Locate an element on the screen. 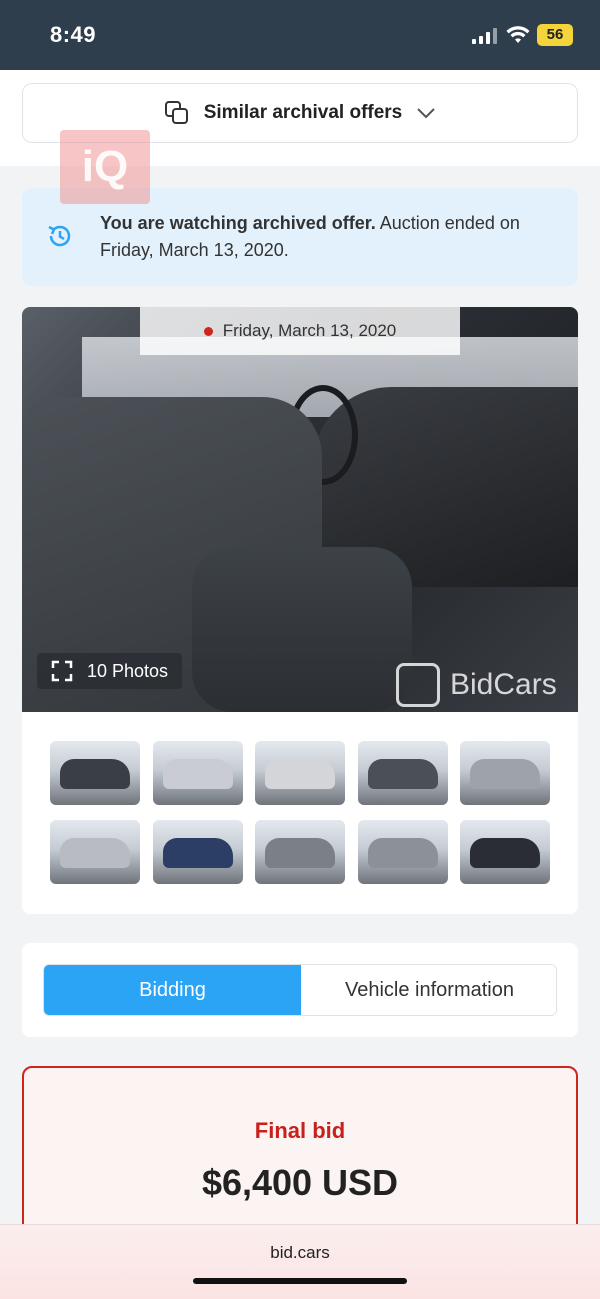 This screenshot has height=1299, width=600. bidcars-watermark: BidCars is located at coordinates (476, 685).